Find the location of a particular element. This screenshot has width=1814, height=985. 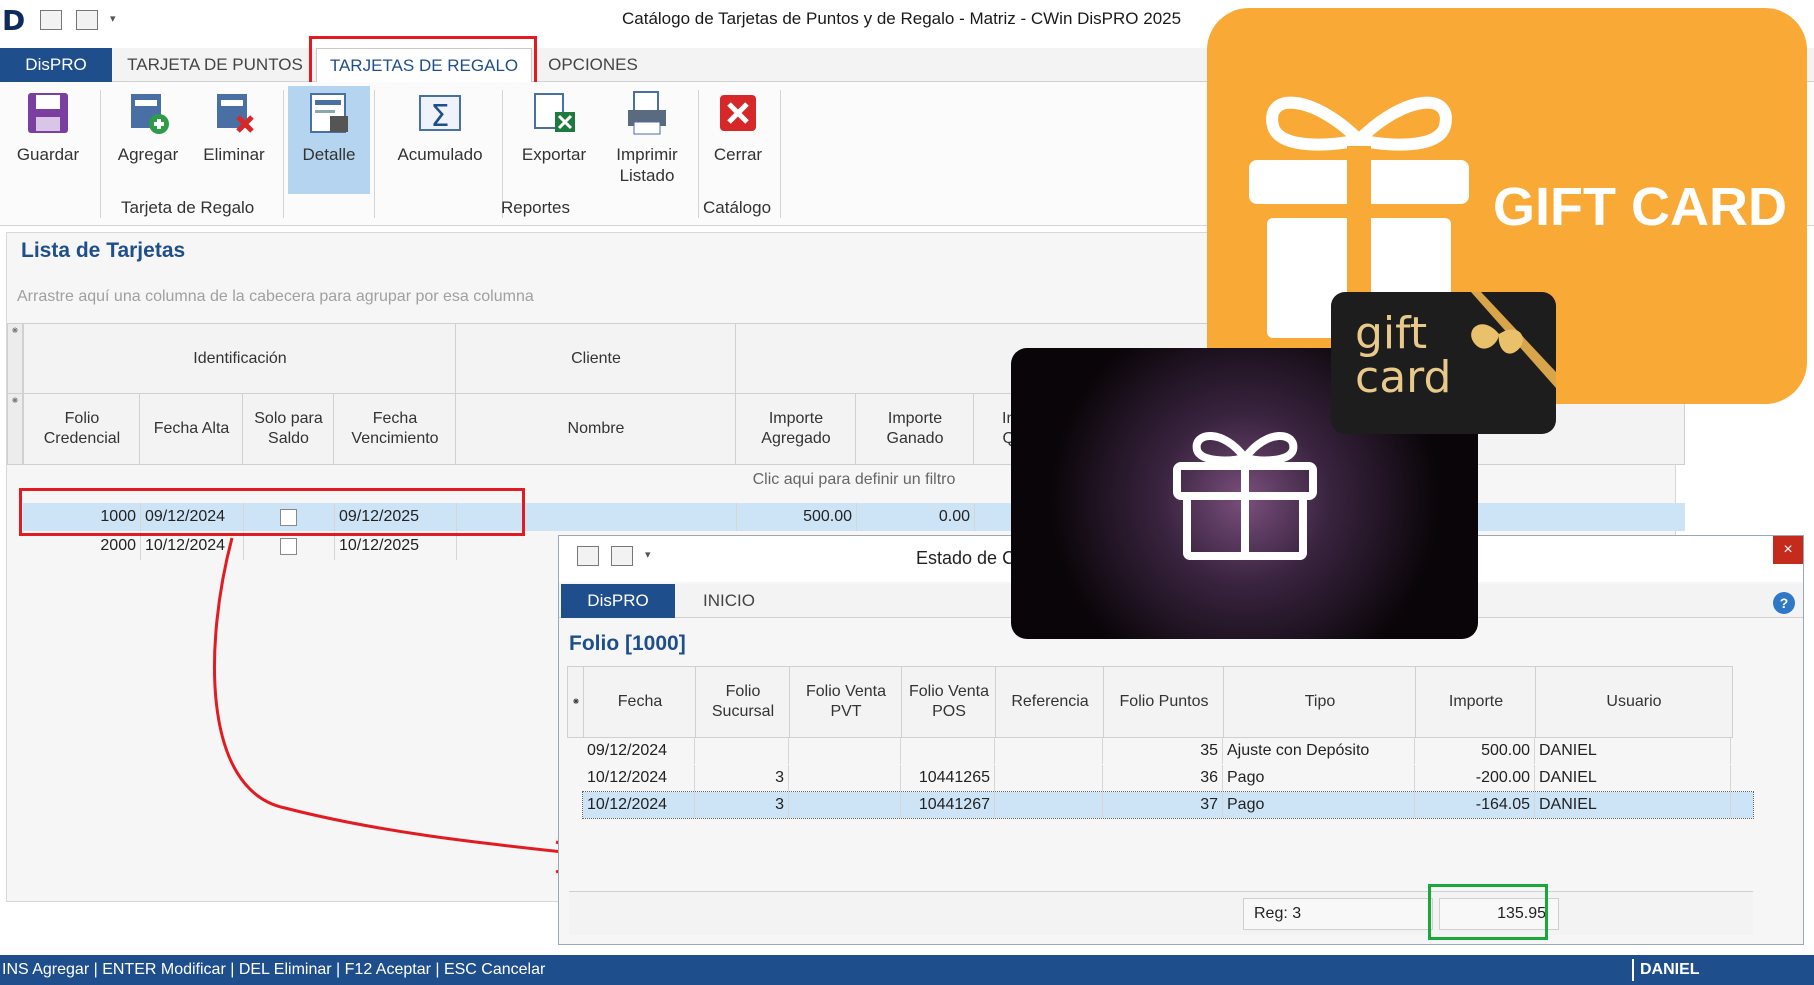

status-separator is located at coordinates (1633, 970).